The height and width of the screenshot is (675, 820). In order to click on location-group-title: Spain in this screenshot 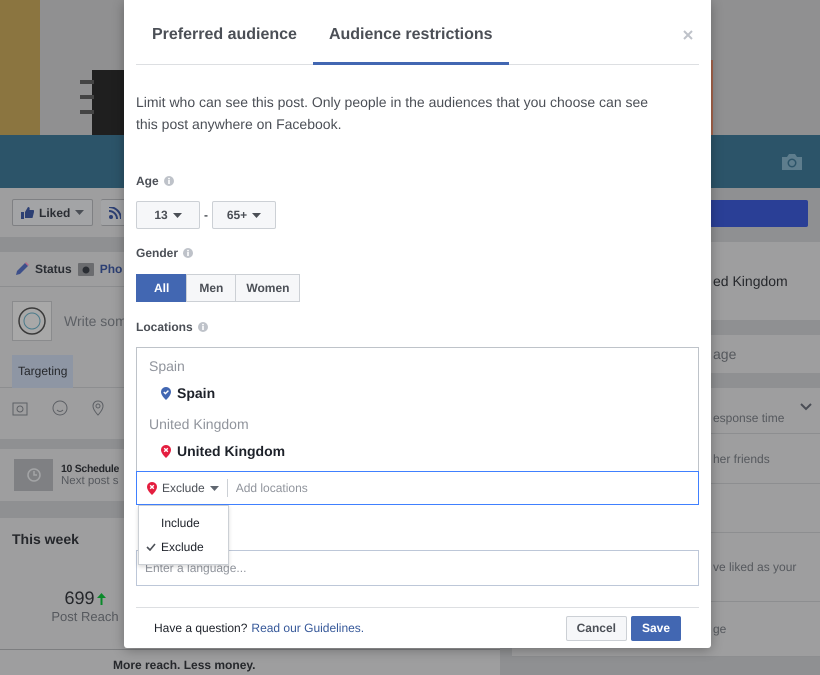, I will do `click(167, 366)`.